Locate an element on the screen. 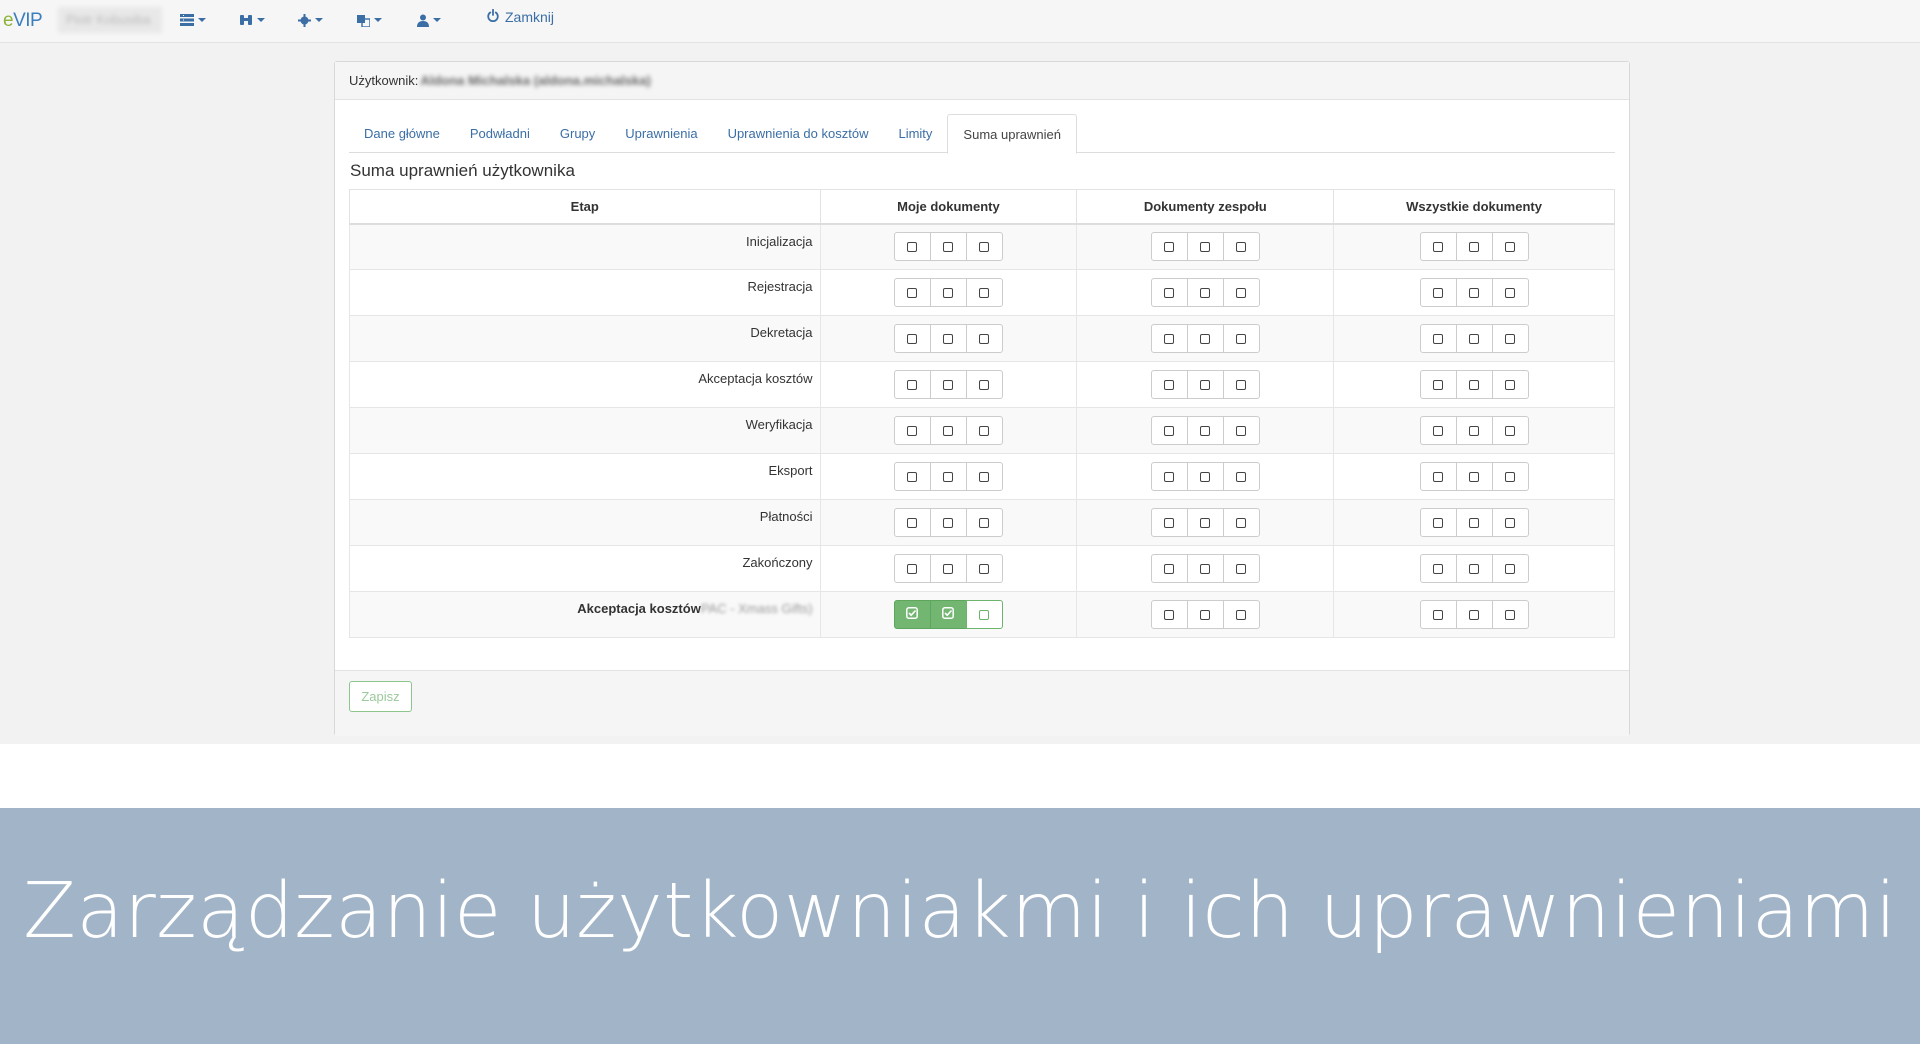 The height and width of the screenshot is (1044, 1920). tab-dane-główne: Dane główne is located at coordinates (402, 133).